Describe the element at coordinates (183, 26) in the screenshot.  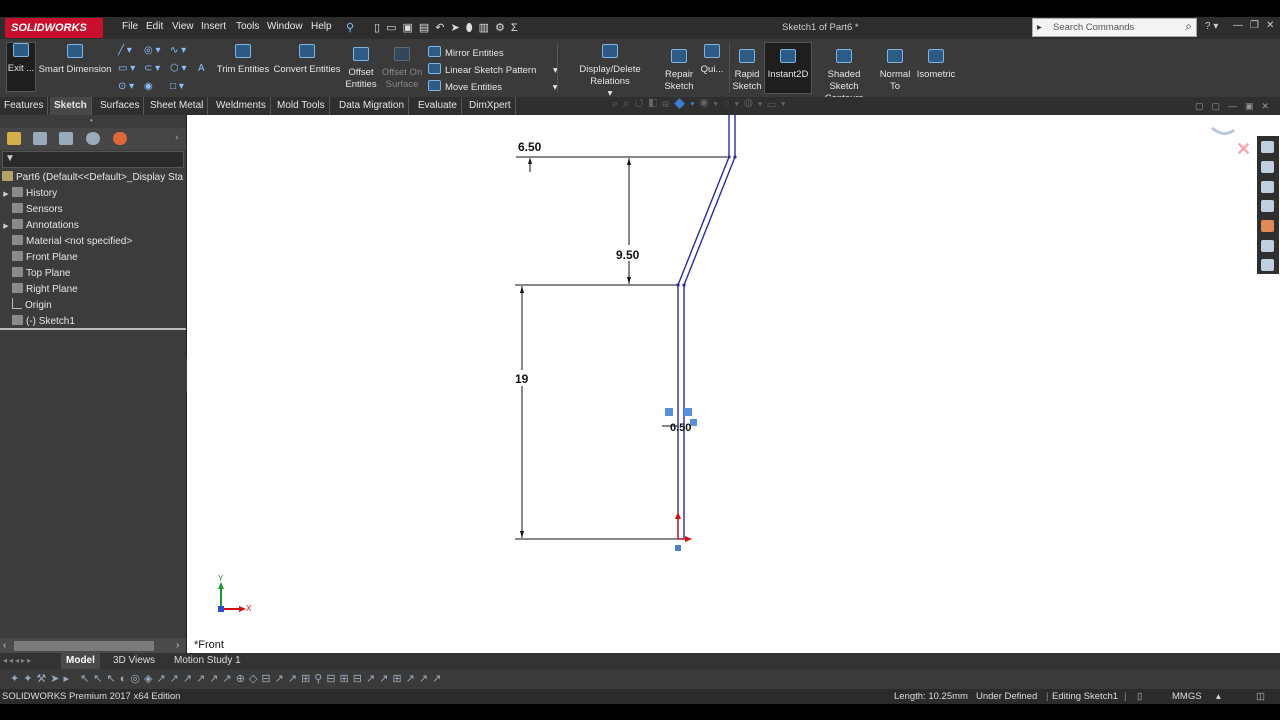
I see `menu-view: View` at that location.